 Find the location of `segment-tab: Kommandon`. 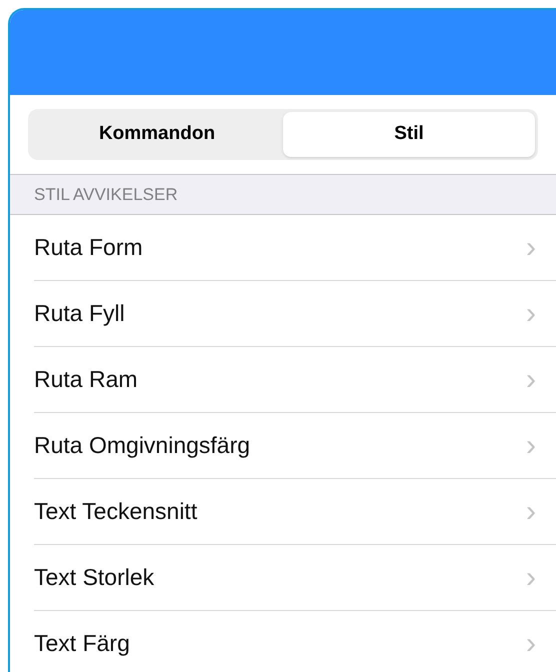

segment-tab: Kommandon is located at coordinates (157, 134).